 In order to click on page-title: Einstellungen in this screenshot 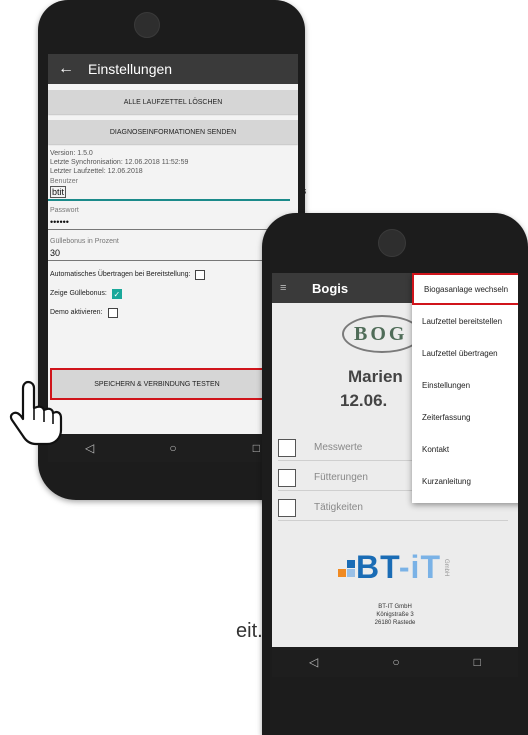, I will do `click(130, 69)`.